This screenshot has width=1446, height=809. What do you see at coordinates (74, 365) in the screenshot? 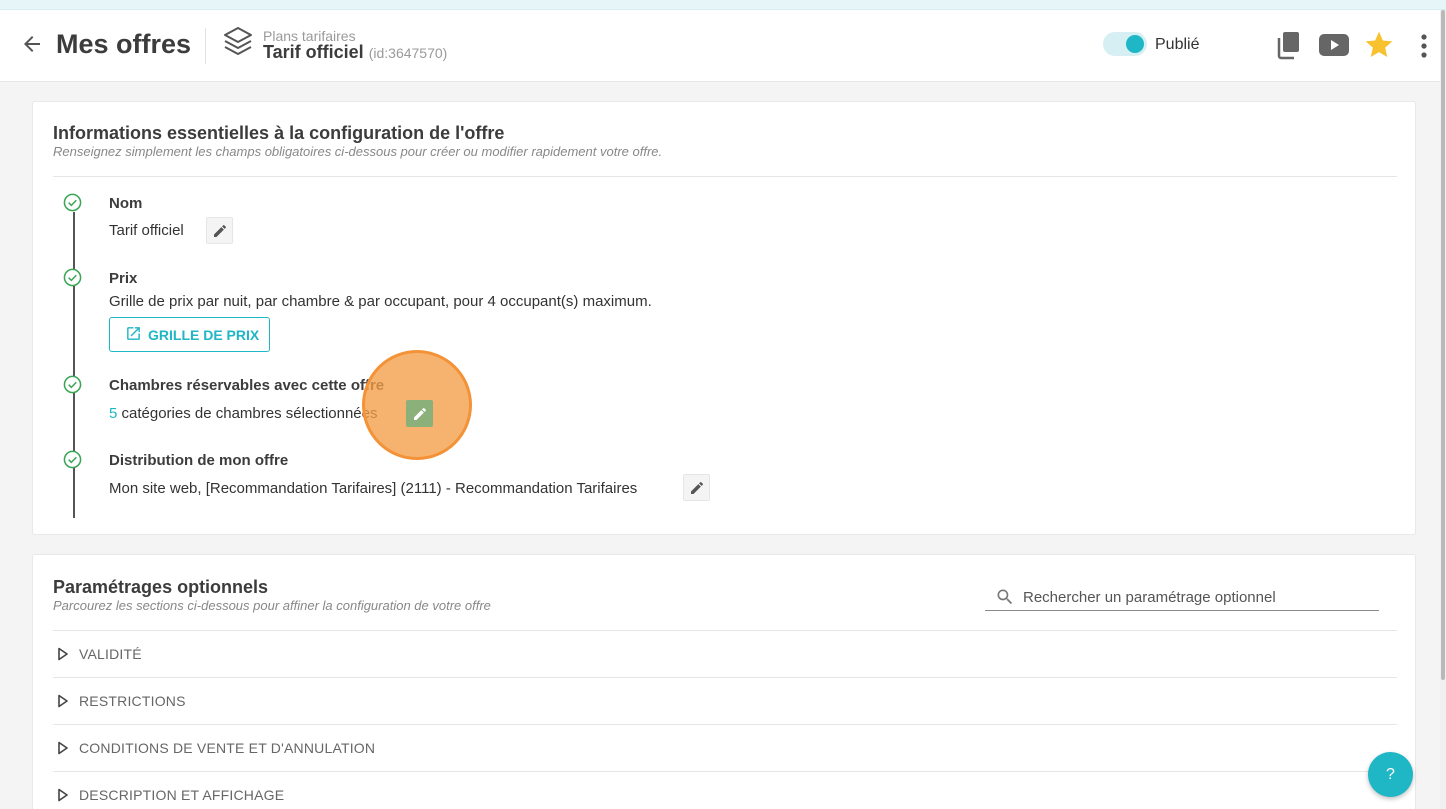
I see `timeline-line` at bounding box center [74, 365].